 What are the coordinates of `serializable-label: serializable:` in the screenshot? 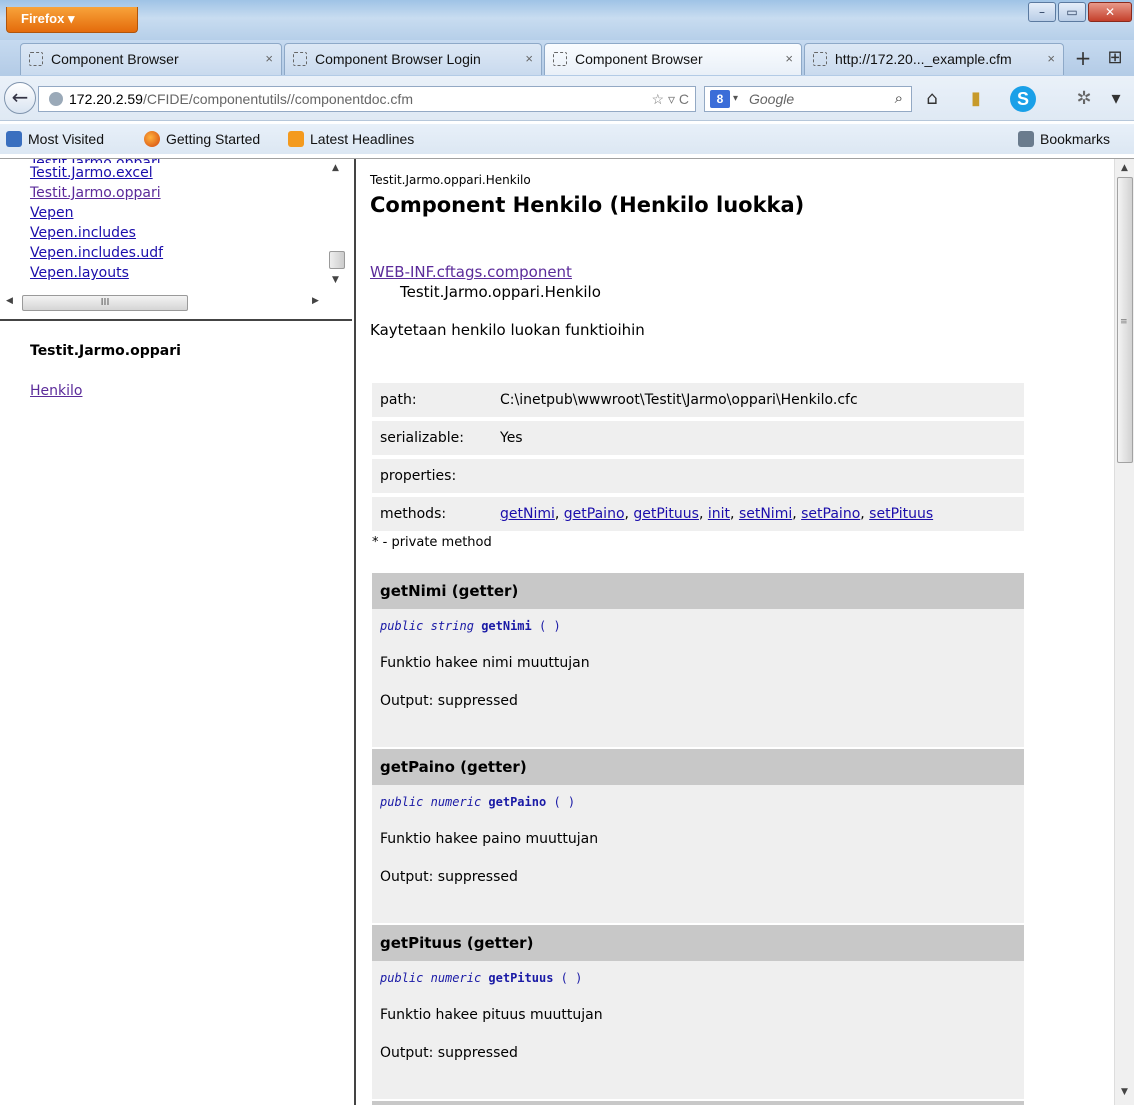 It's located at (432, 438).